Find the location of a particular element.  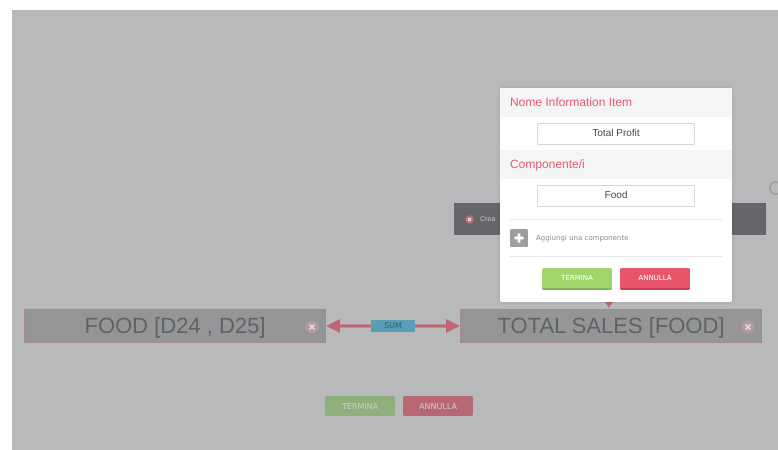

input-field: Total Profit is located at coordinates (616, 133).